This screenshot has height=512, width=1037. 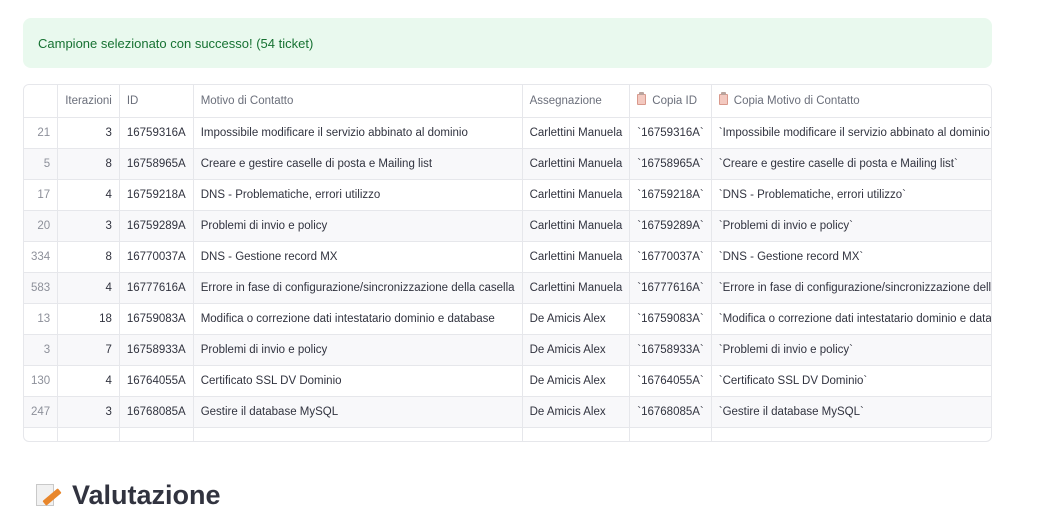 I want to click on copia-id-cell: `16759083A`, so click(x=670, y=319).